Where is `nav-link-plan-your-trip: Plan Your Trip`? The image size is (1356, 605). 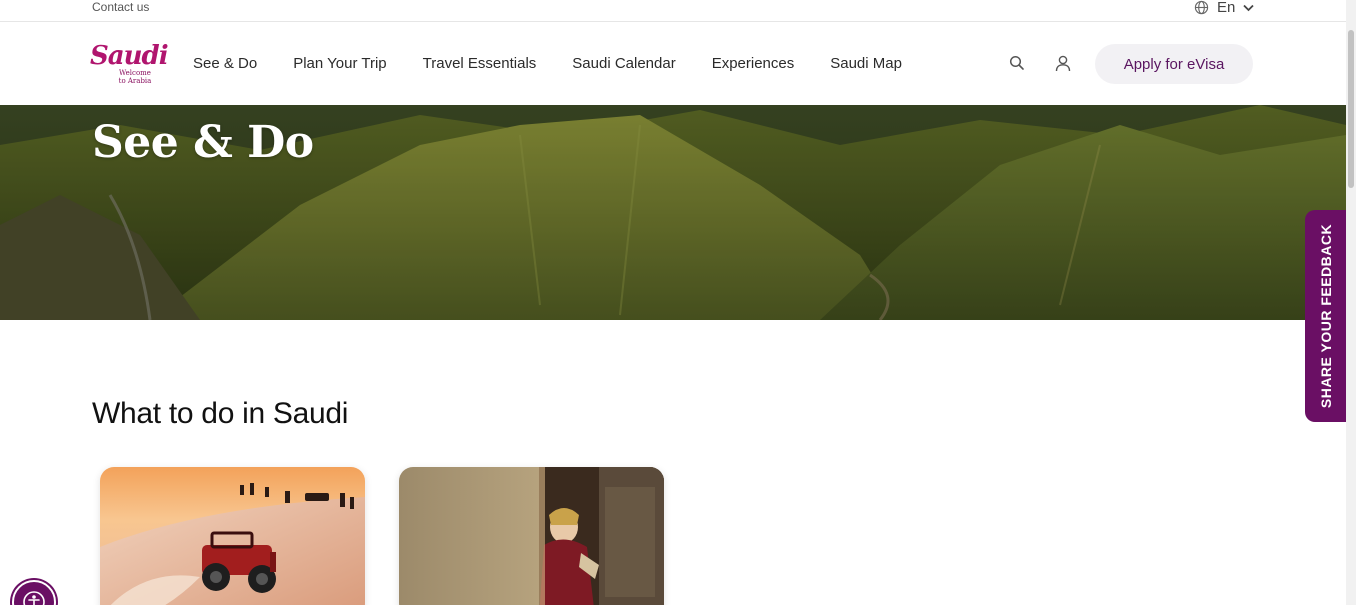
nav-link-plan-your-trip: Plan Your Trip is located at coordinates (339, 63).